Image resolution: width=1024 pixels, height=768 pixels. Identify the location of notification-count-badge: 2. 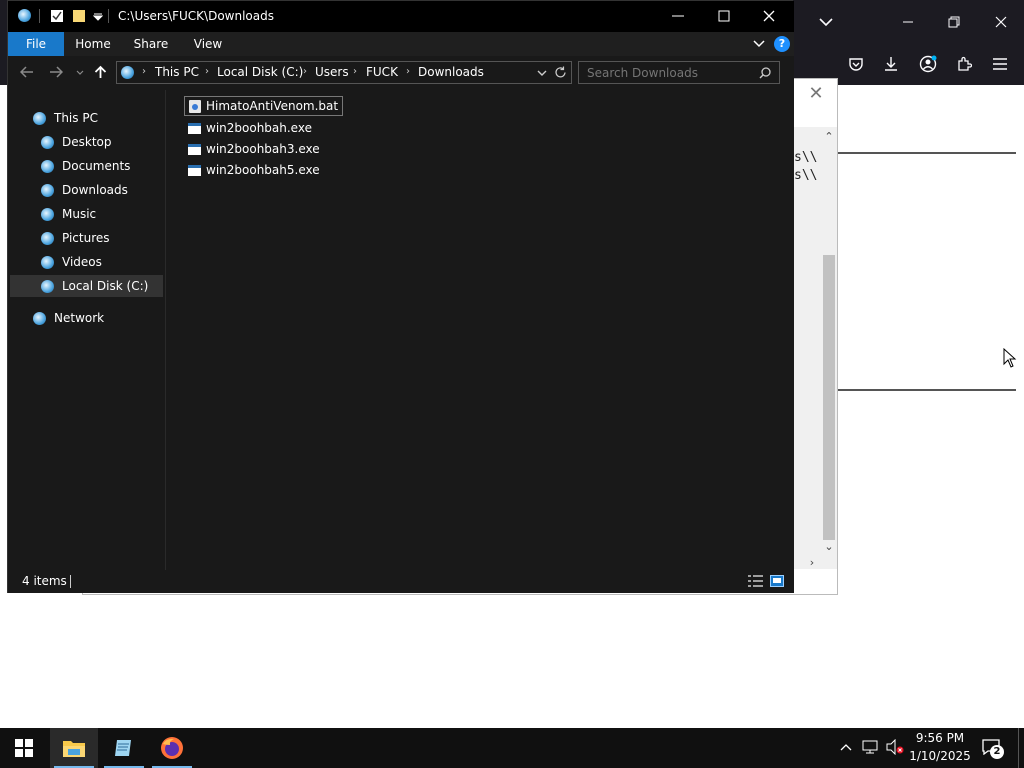
(997, 752).